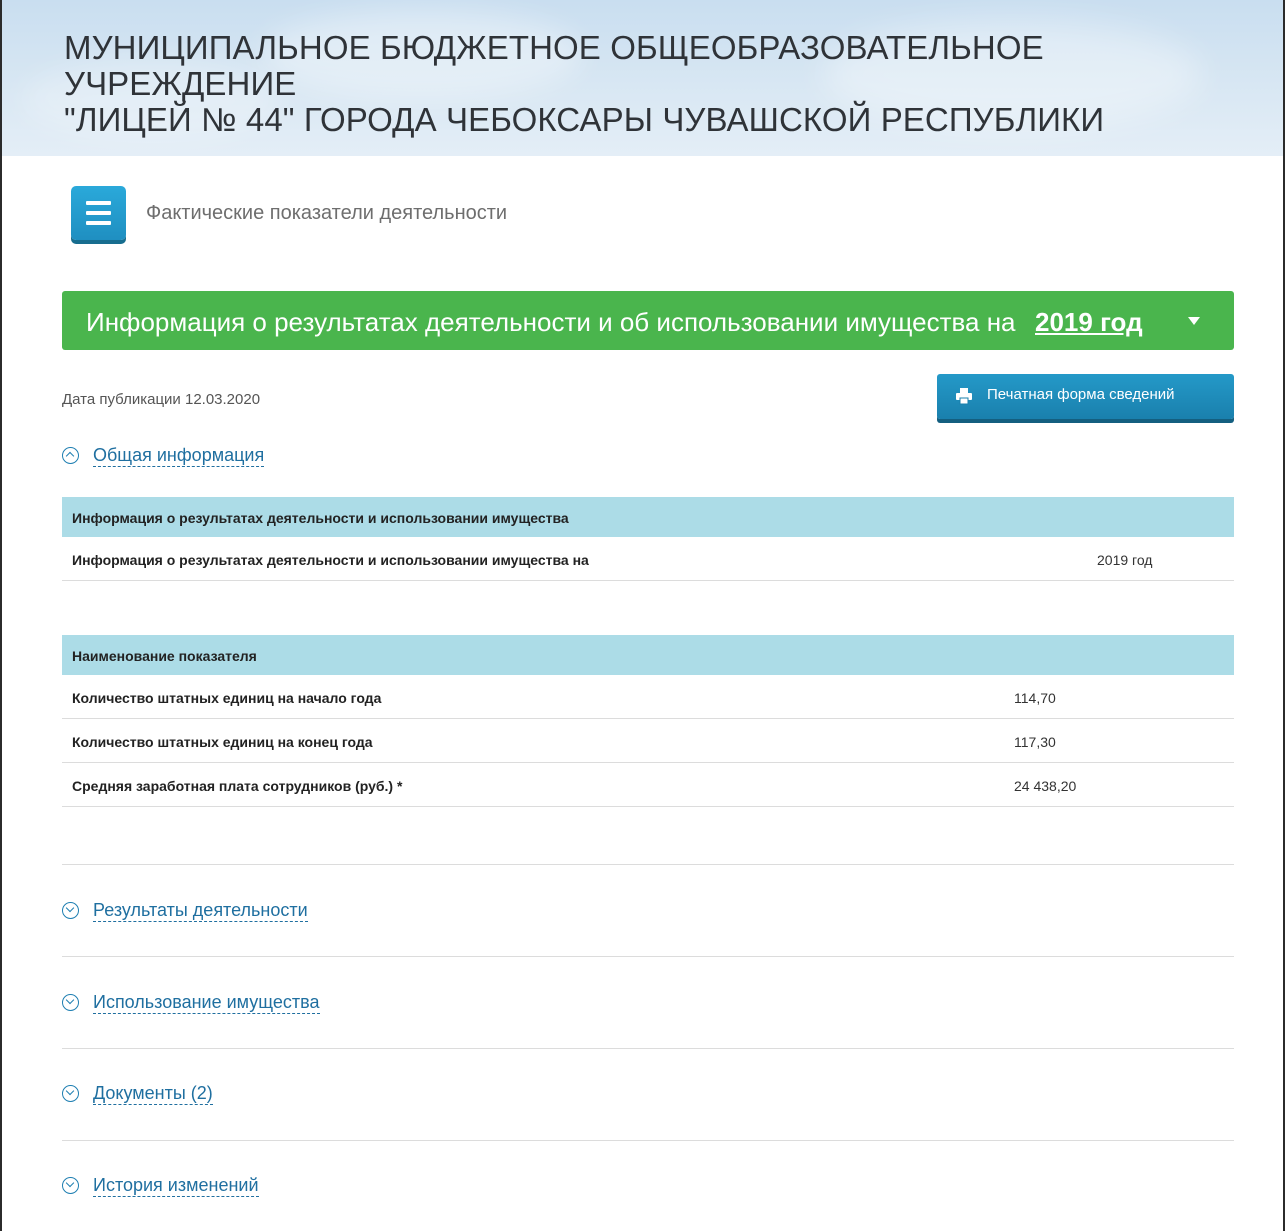 Image resolution: width=1285 pixels, height=1231 pixels. Describe the element at coordinates (1045, 786) in the screenshot. I see `row-value: 24 438,20` at that location.